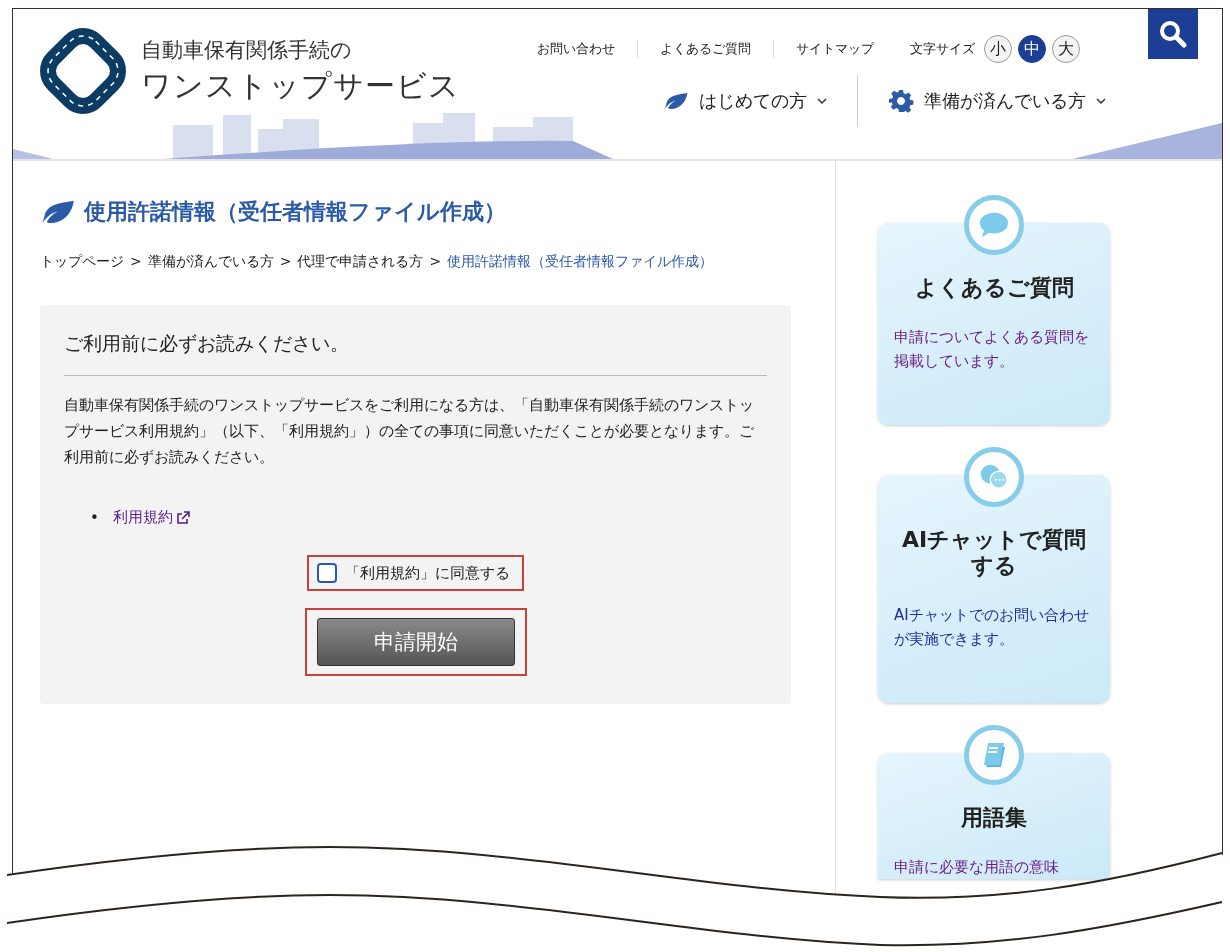 This screenshot has width=1230, height=952. What do you see at coordinates (415, 642) in the screenshot?
I see `start-application-button: 申請開始` at bounding box center [415, 642].